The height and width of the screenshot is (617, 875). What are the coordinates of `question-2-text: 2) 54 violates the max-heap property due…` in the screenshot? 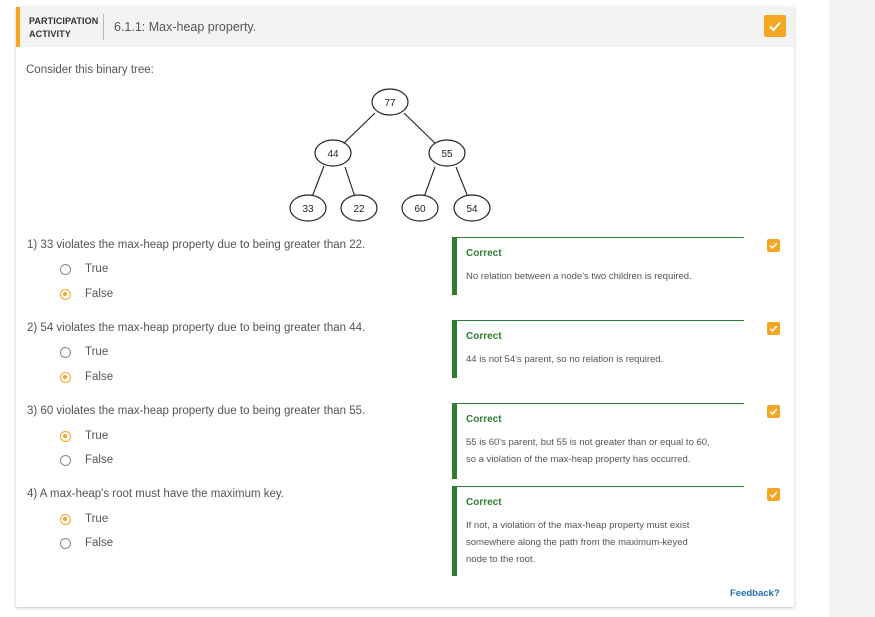 It's located at (196, 328).